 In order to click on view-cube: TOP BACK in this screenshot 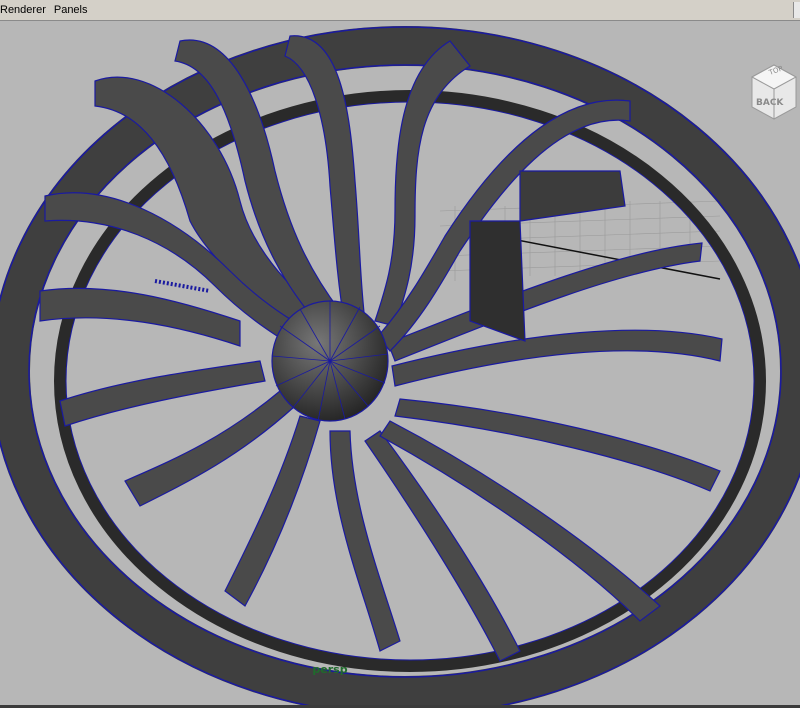, I will do `click(774, 92)`.